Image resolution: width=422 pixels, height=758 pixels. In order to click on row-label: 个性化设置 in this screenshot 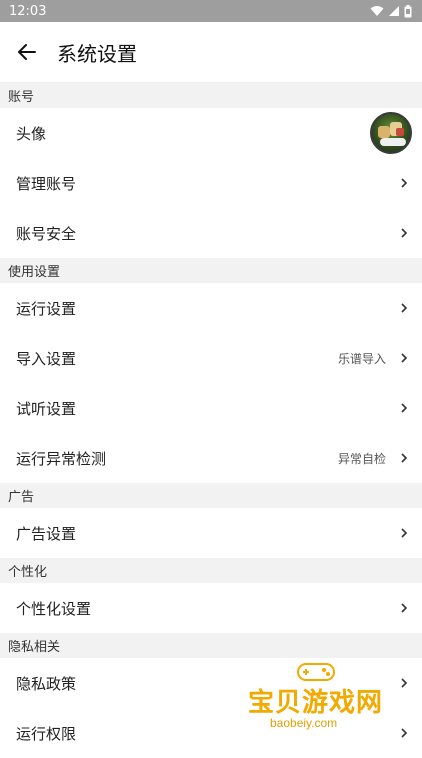, I will do `click(54, 608)`.